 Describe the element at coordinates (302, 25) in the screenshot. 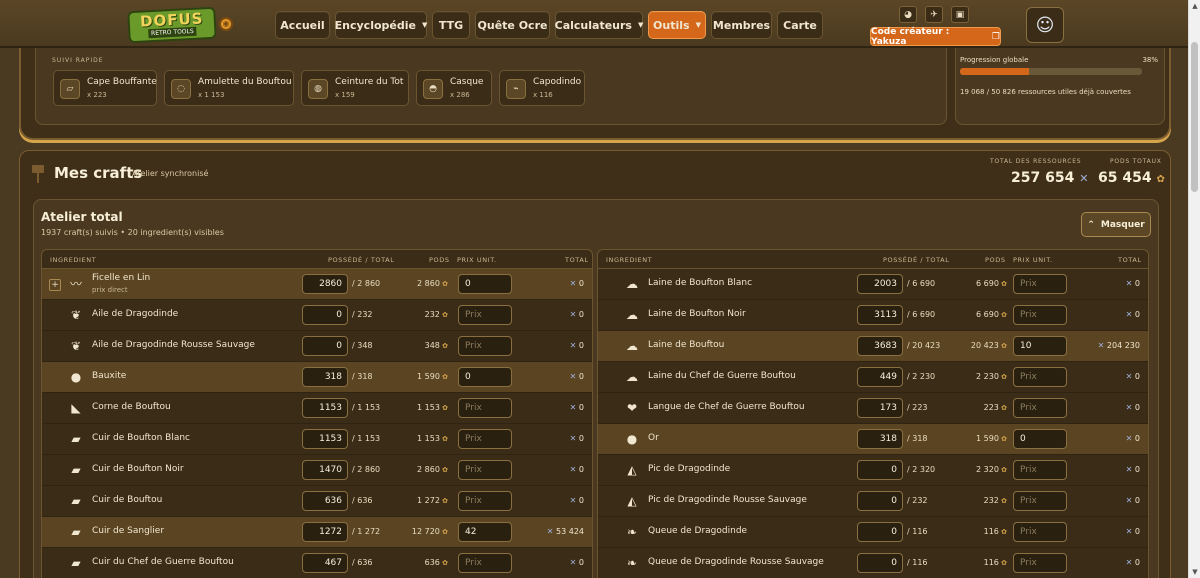

I see `nav-accueil: Accueil` at that location.